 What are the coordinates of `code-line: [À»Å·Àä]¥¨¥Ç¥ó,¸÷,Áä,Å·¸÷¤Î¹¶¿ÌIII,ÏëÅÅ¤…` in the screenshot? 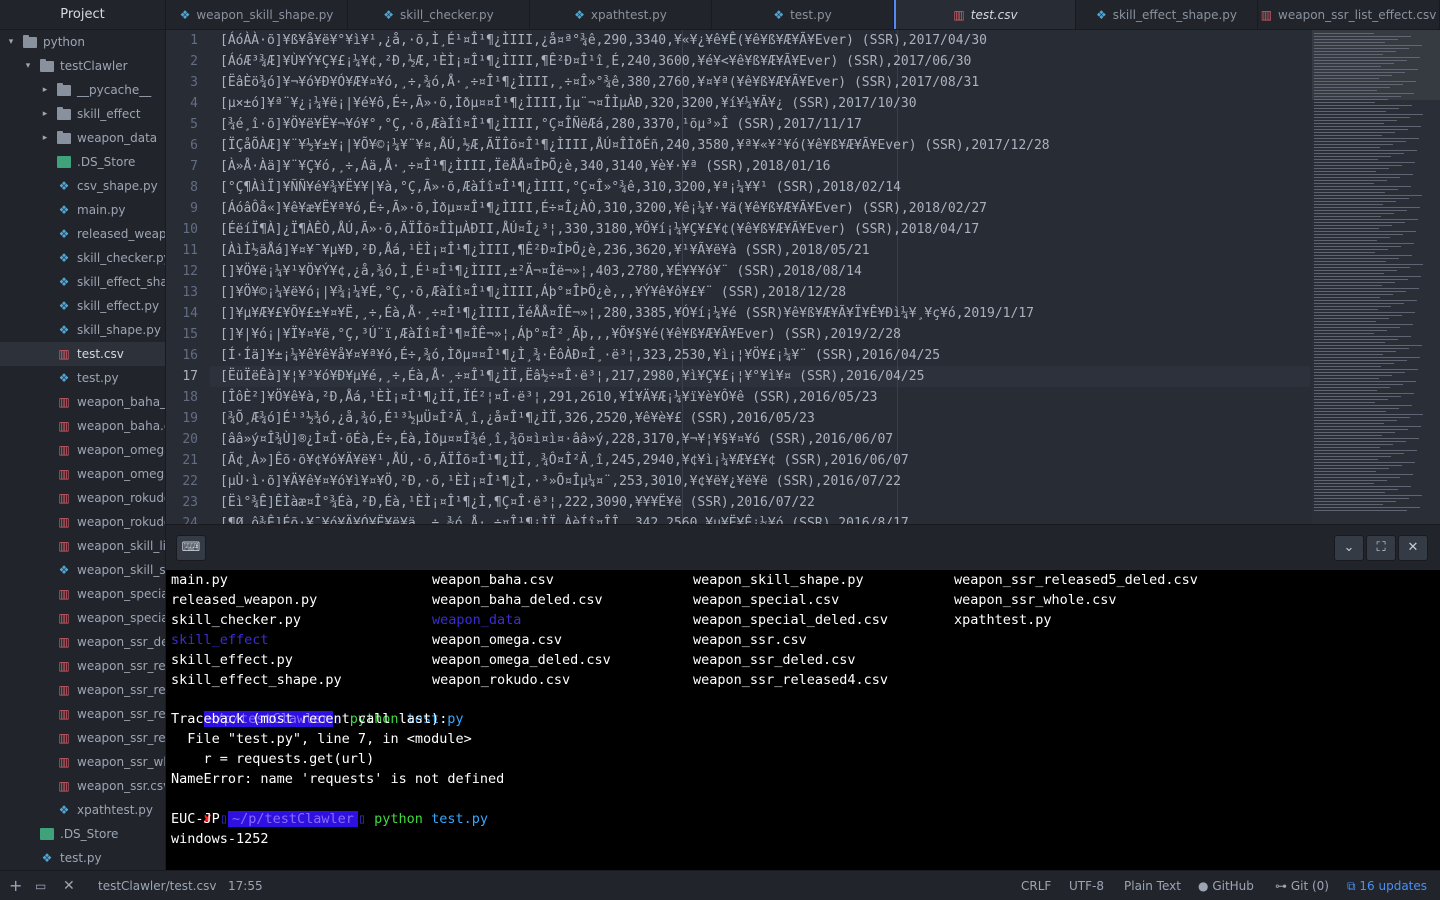 It's located at (525, 166).